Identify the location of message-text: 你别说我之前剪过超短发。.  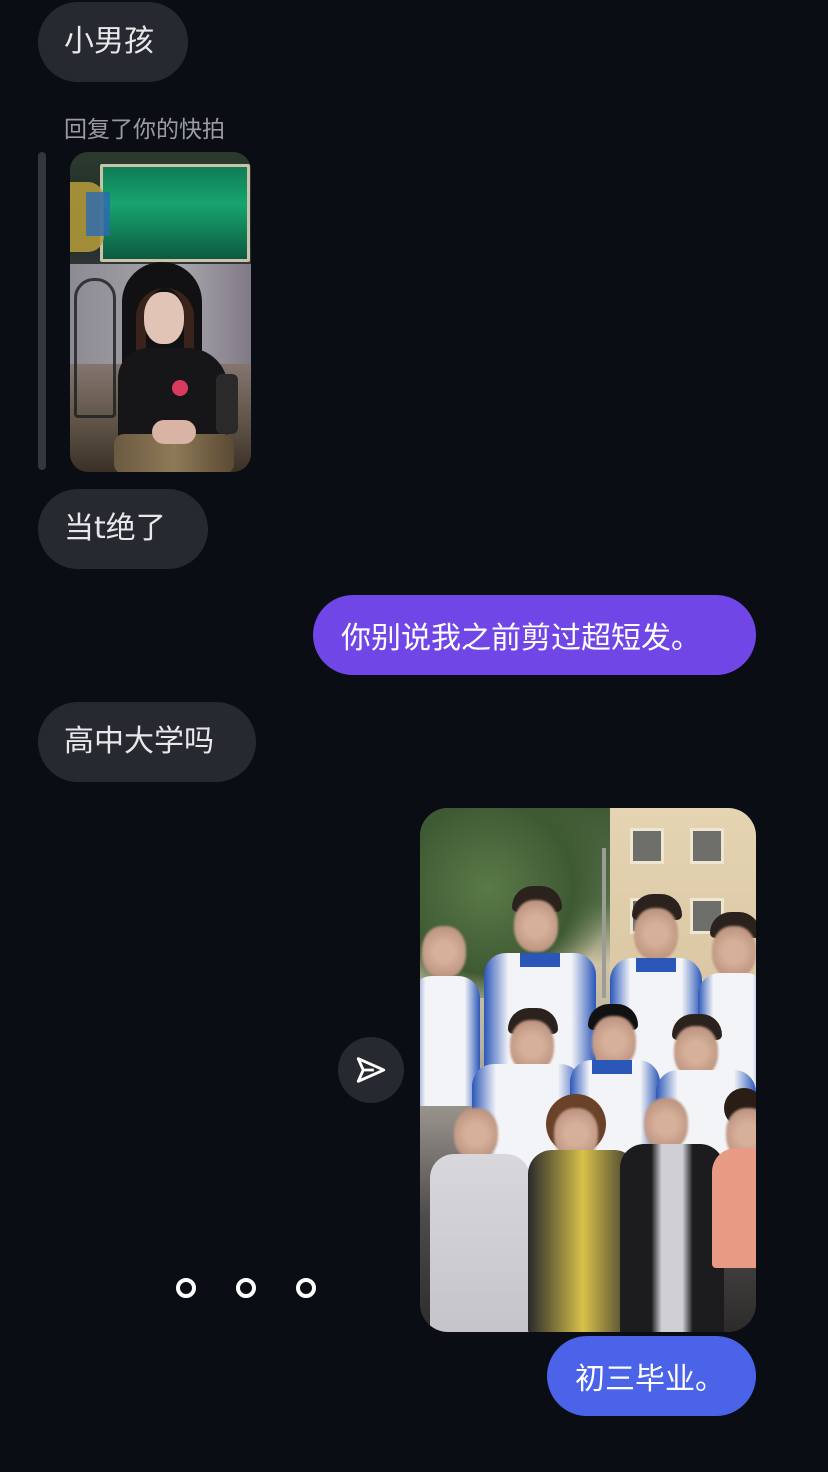
(521, 638).